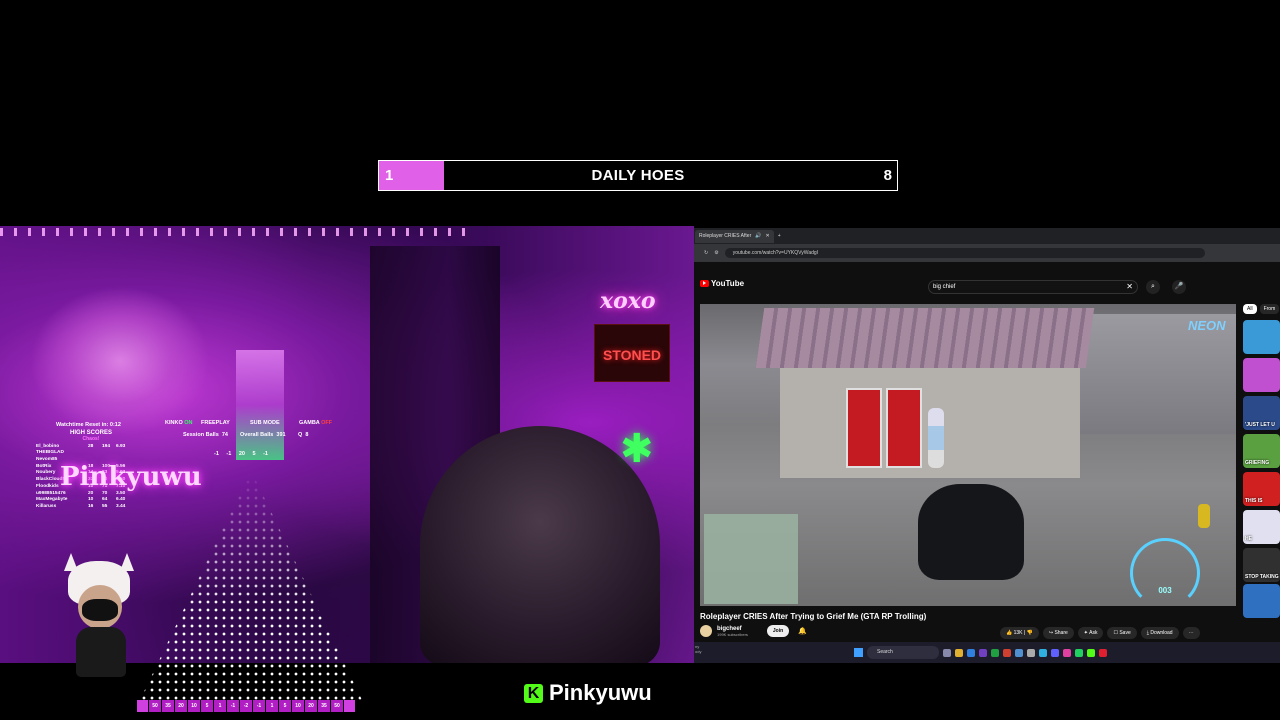 The image size is (1280, 720). I want to click on wager-cell: 20, so click(311, 706).